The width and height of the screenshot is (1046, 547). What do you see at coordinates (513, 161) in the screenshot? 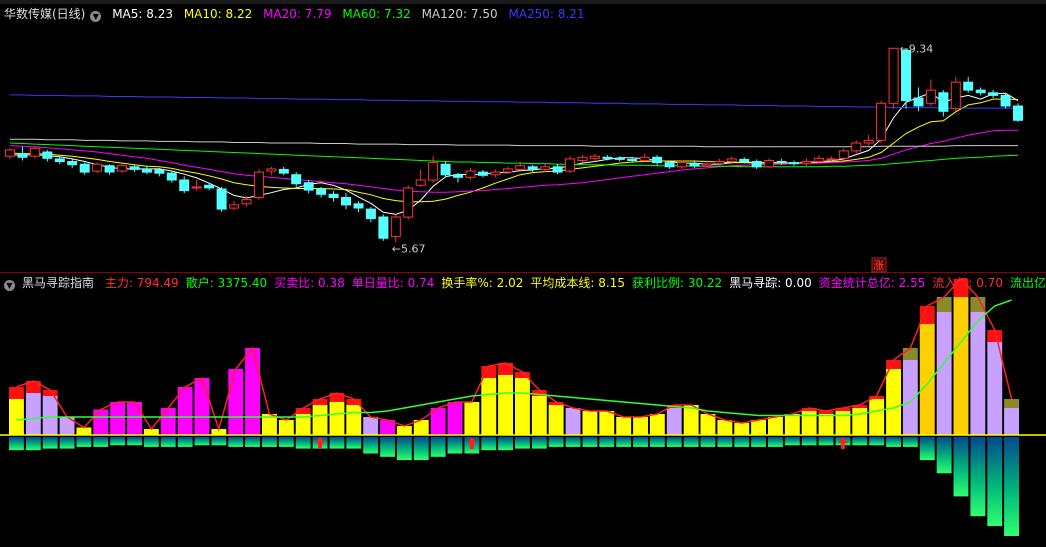
I see `ma-line-ma20` at bounding box center [513, 161].